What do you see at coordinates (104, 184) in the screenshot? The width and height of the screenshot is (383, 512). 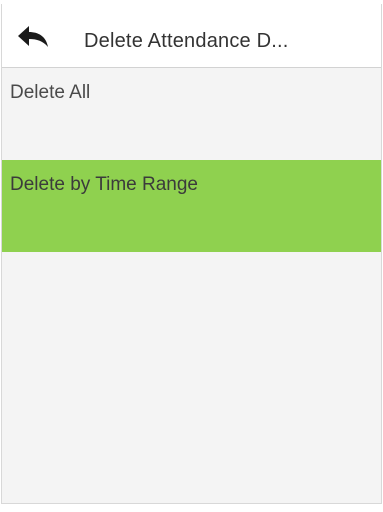 I see `menu-item-label: Delete by Time Range` at bounding box center [104, 184].